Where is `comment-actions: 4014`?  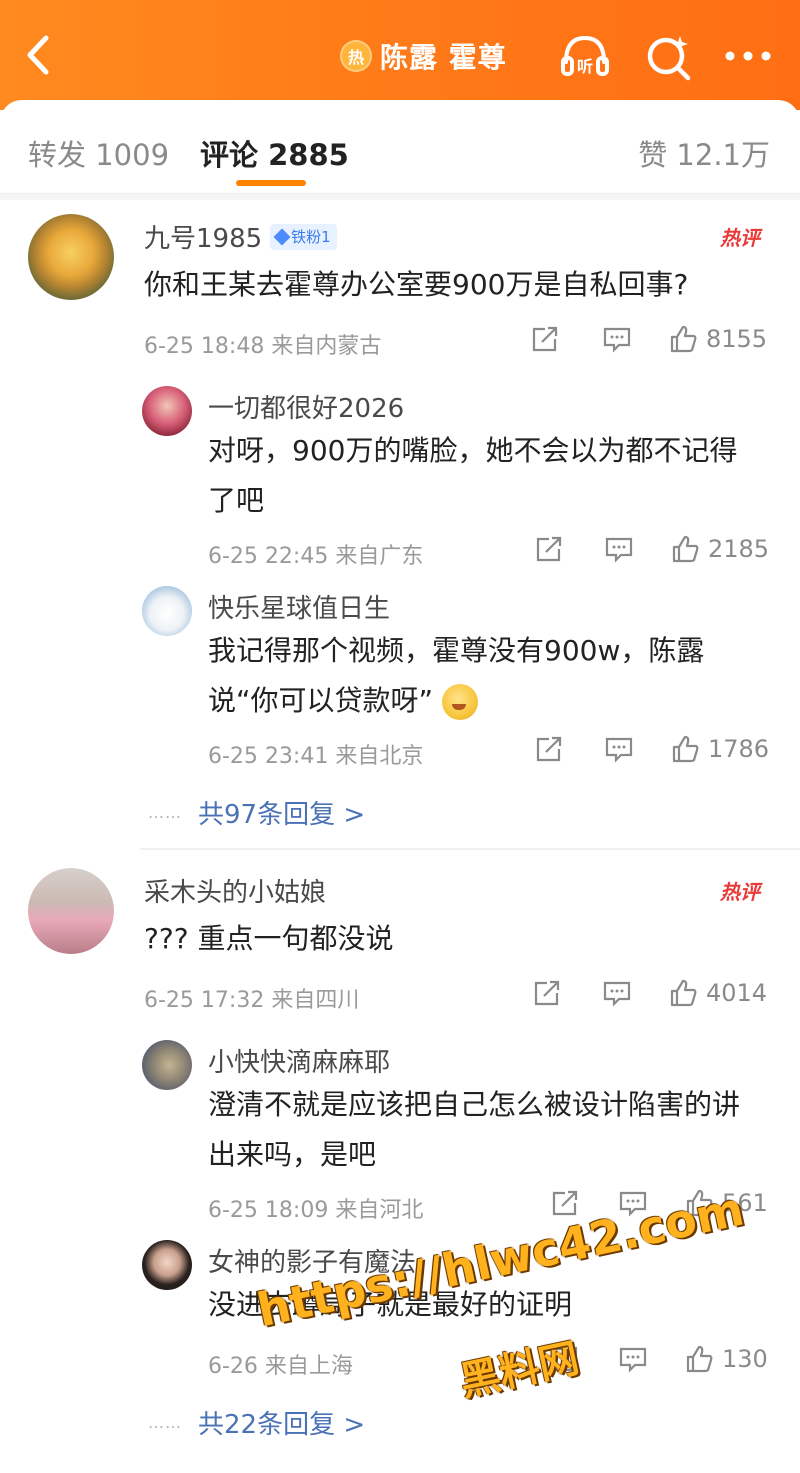
comment-actions: 4014 is located at coordinates (649, 993).